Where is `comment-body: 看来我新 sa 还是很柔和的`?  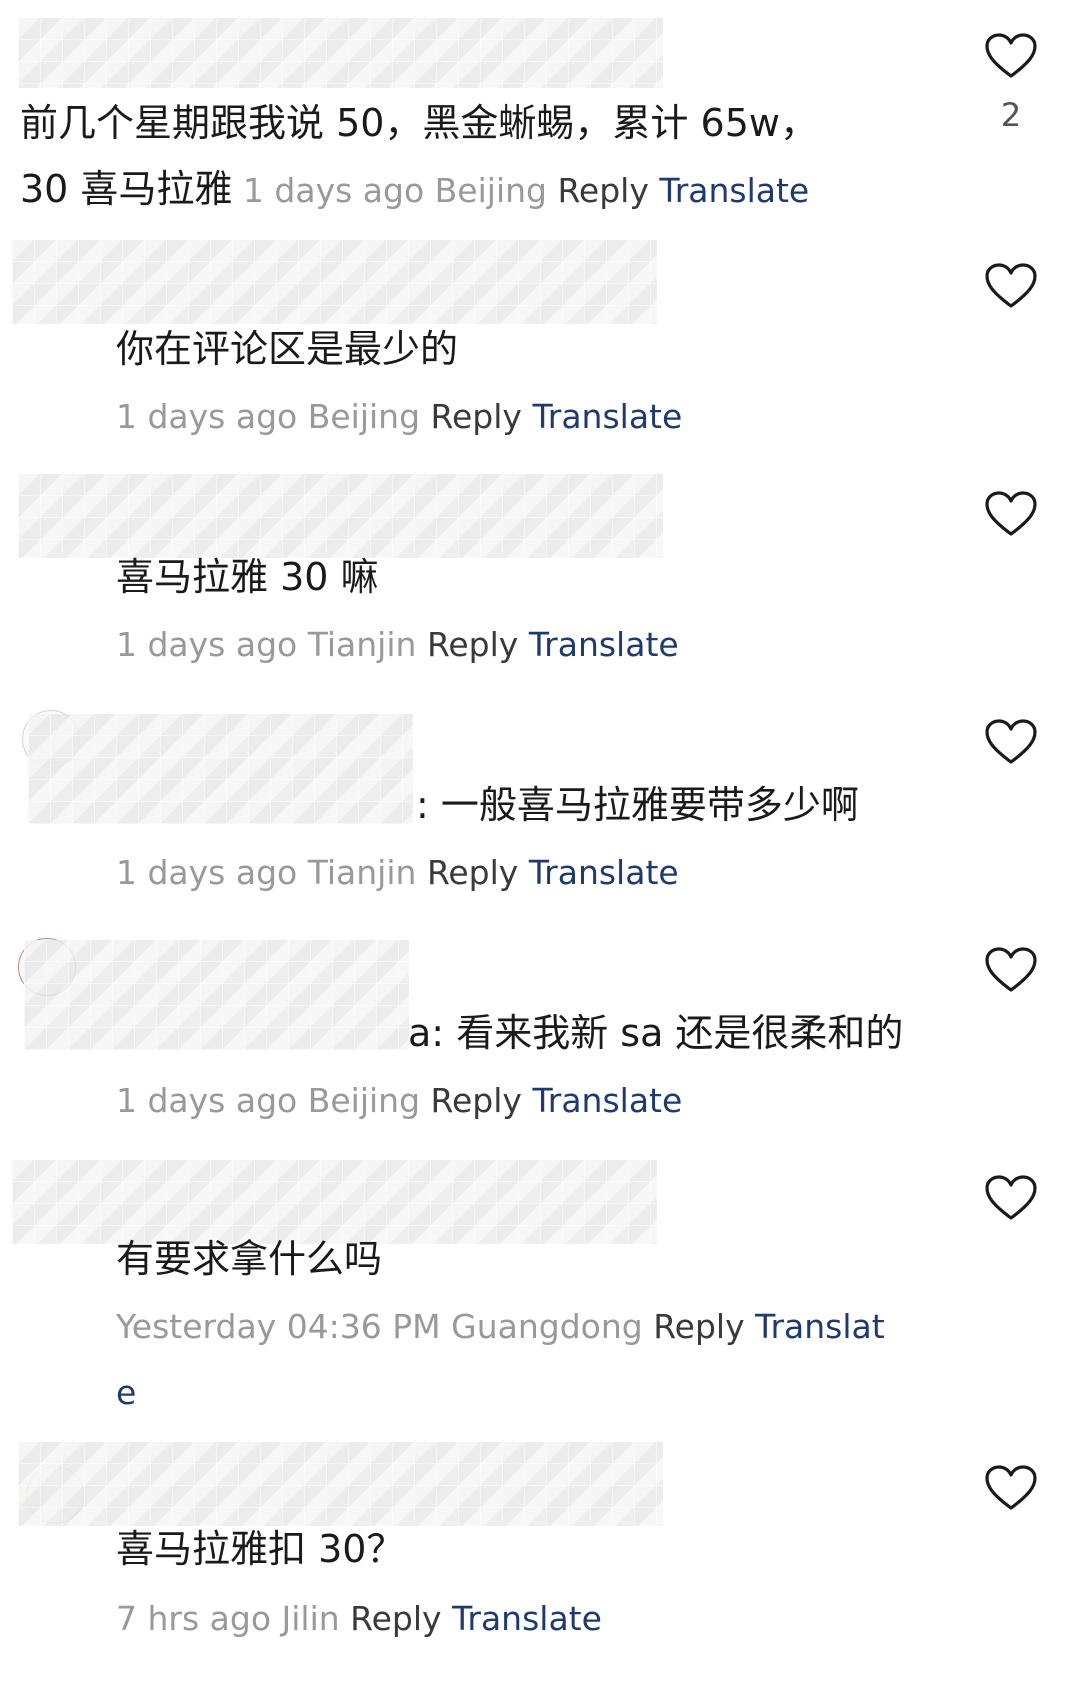
comment-body: 看来我新 sa 还是很柔和的 is located at coordinates (680, 1033).